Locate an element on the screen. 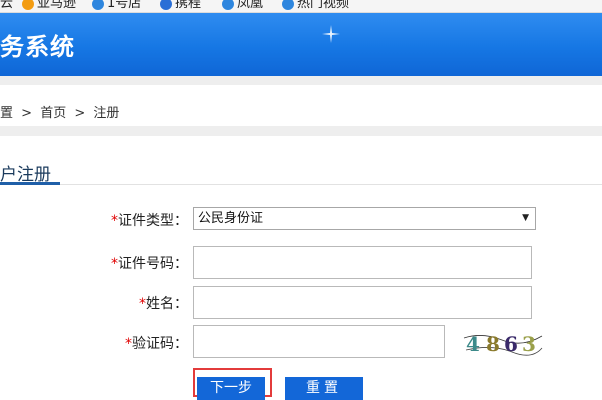 The image size is (602, 400). id-number-input is located at coordinates (362, 262).